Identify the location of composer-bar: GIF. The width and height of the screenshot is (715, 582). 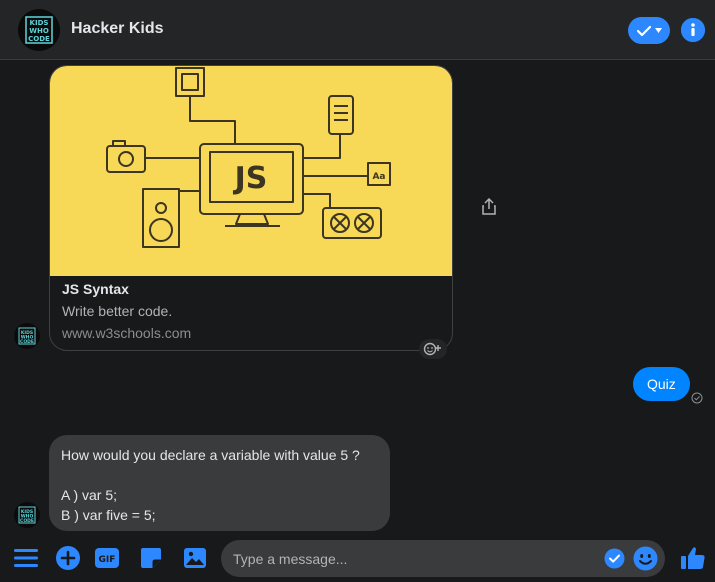
(357, 558).